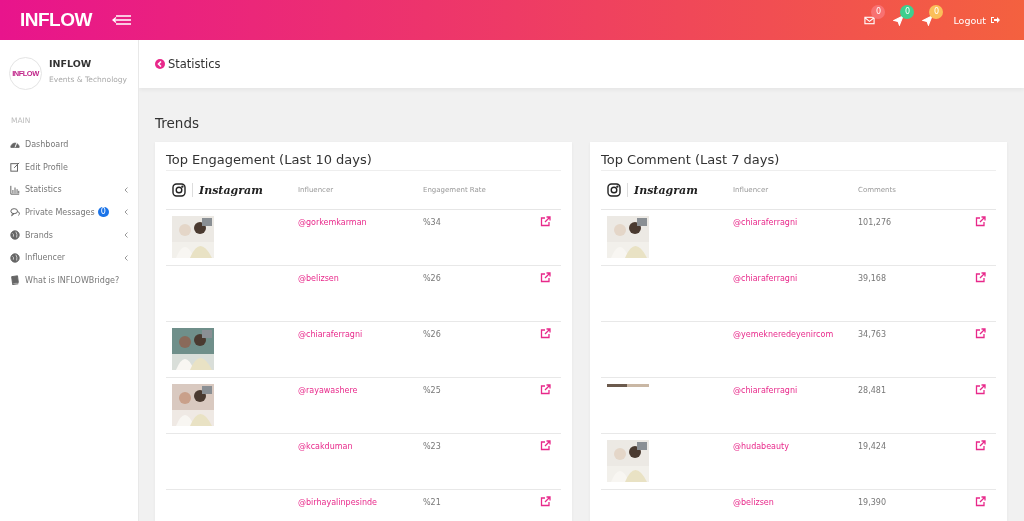 Image resolution: width=1024 pixels, height=521 pixels. Describe the element at coordinates (69, 167) in the screenshot. I see `sidebar-item: Edit Profile` at that location.